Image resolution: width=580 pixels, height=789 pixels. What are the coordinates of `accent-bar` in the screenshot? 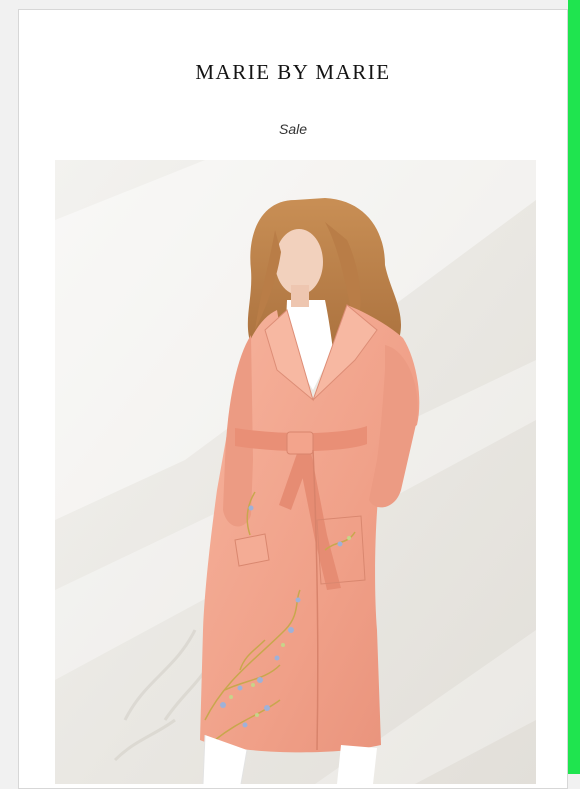 It's located at (574, 387).